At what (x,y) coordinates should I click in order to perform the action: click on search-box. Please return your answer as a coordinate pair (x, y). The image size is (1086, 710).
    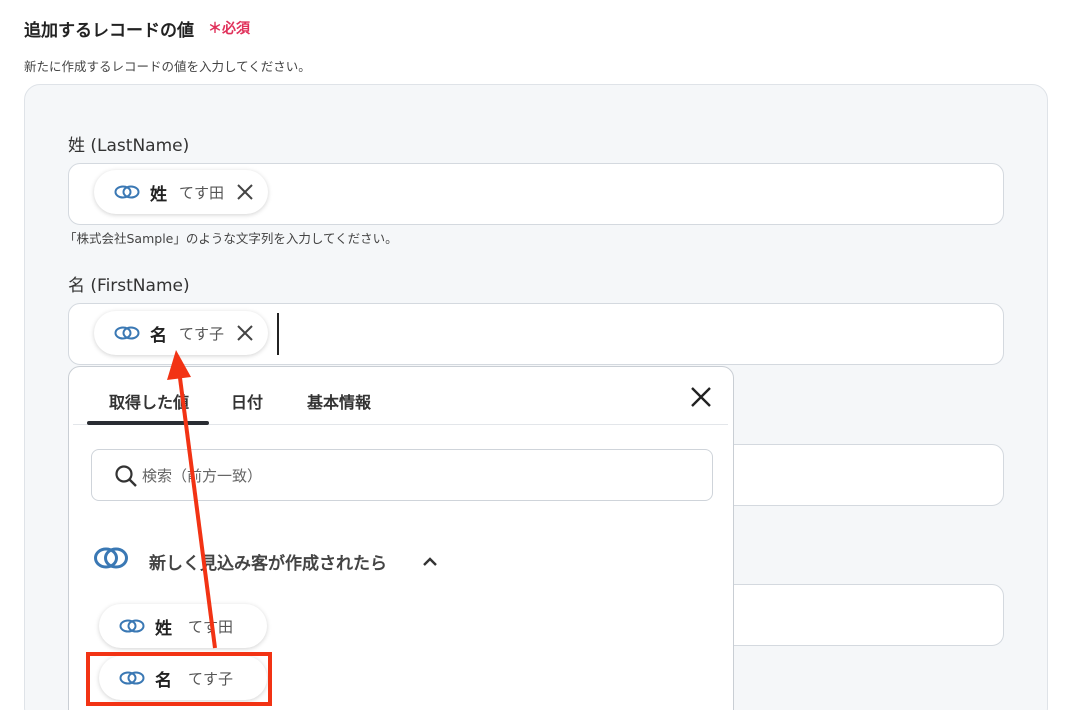
    Looking at the image, I should click on (402, 475).